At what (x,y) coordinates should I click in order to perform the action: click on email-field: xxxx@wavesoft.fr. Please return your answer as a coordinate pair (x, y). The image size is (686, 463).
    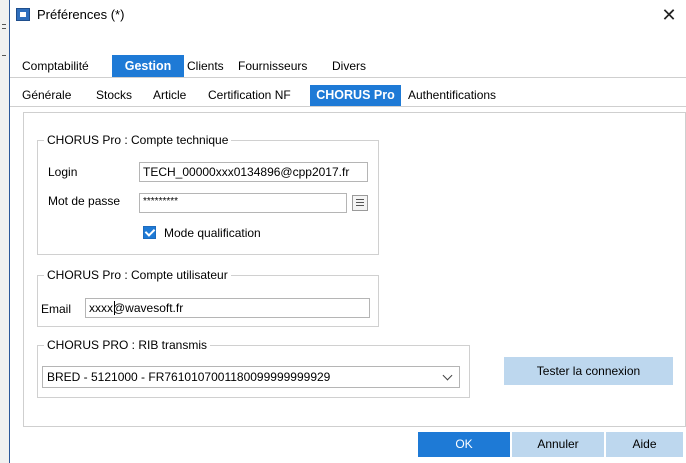
    Looking at the image, I should click on (227, 308).